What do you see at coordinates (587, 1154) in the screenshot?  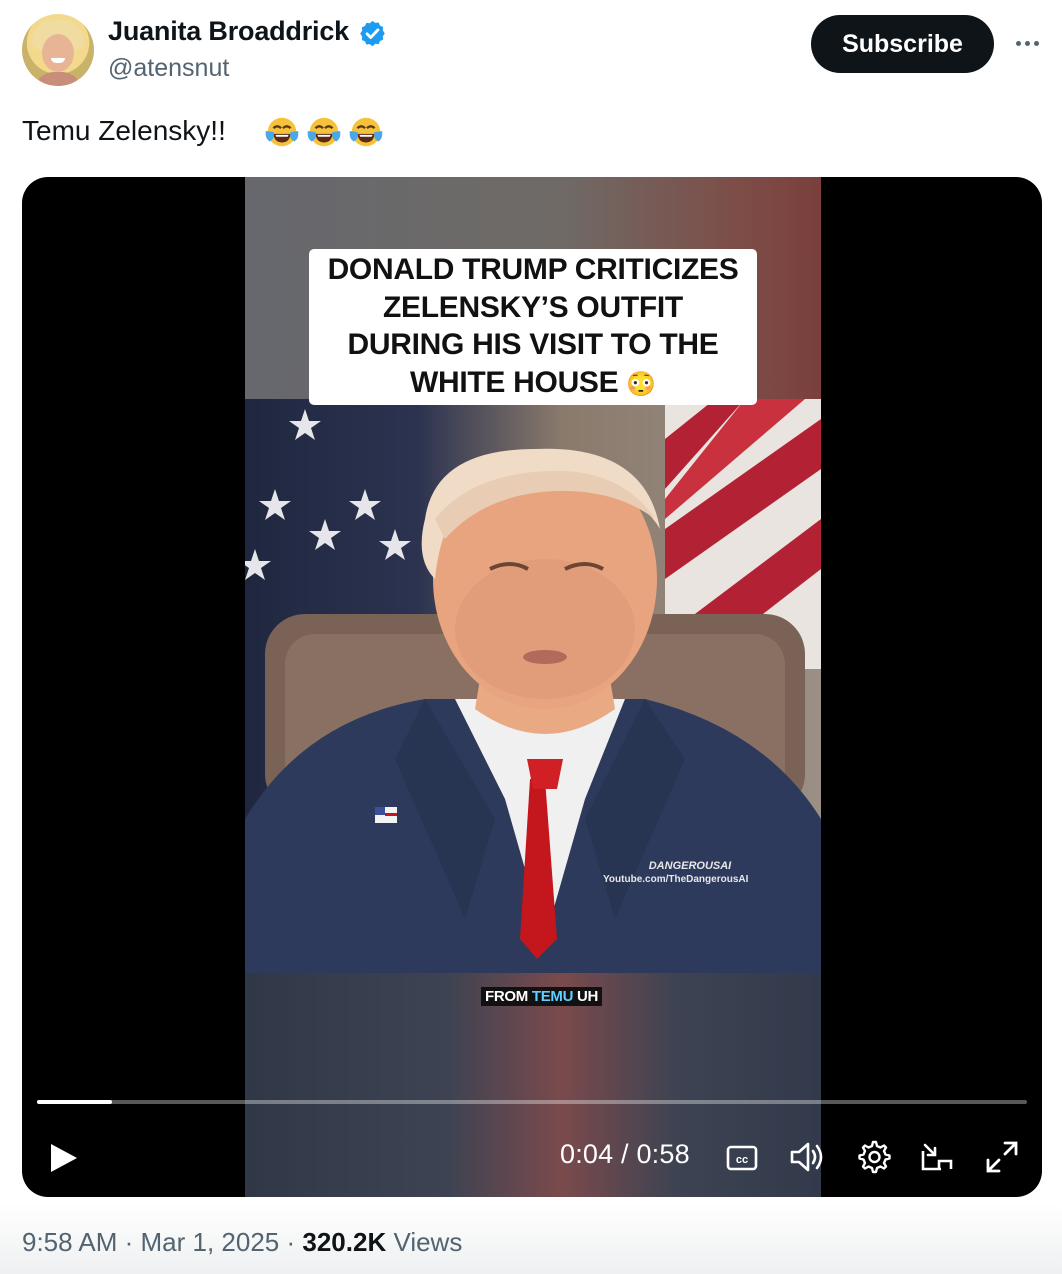 I see `video-current-time: 0:04` at bounding box center [587, 1154].